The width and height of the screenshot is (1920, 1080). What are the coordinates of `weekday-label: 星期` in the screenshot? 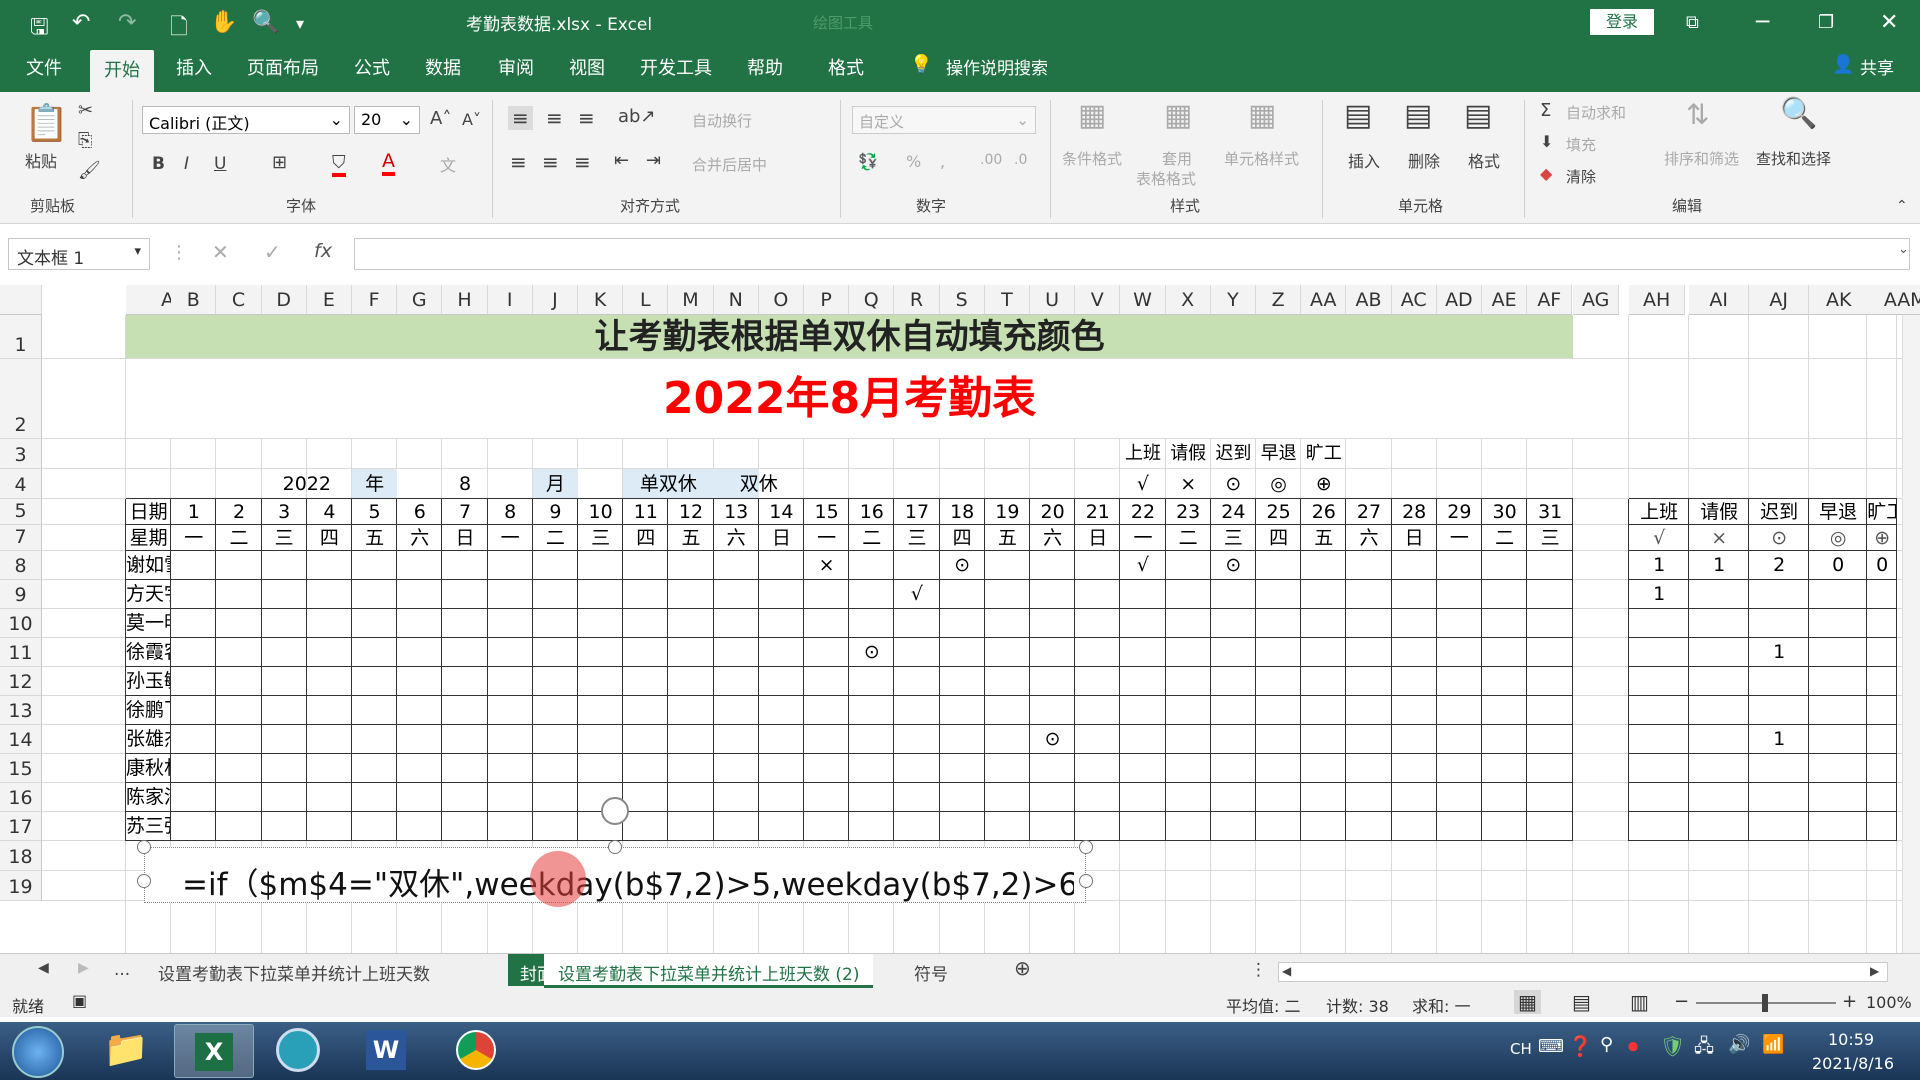 It's located at (148, 538).